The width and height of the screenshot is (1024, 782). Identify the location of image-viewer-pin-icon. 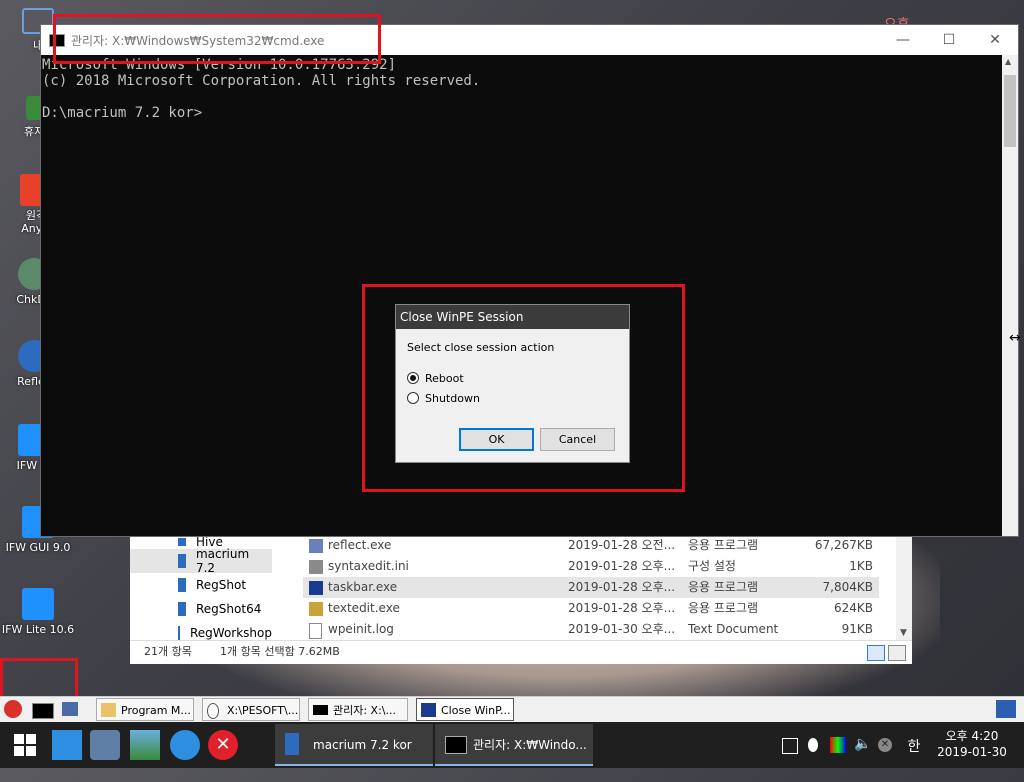
(145, 745).